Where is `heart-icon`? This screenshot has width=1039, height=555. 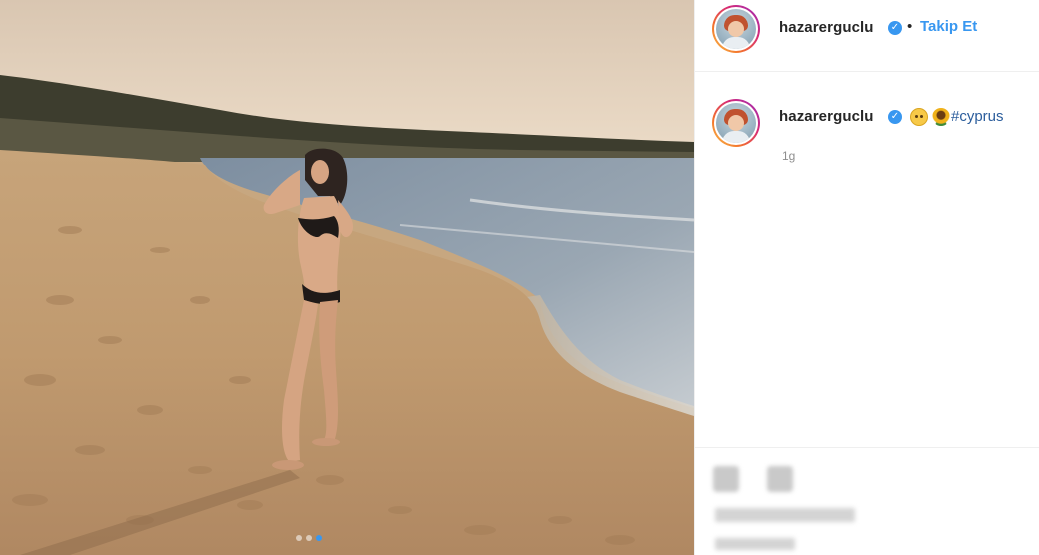
heart-icon is located at coordinates (726, 479).